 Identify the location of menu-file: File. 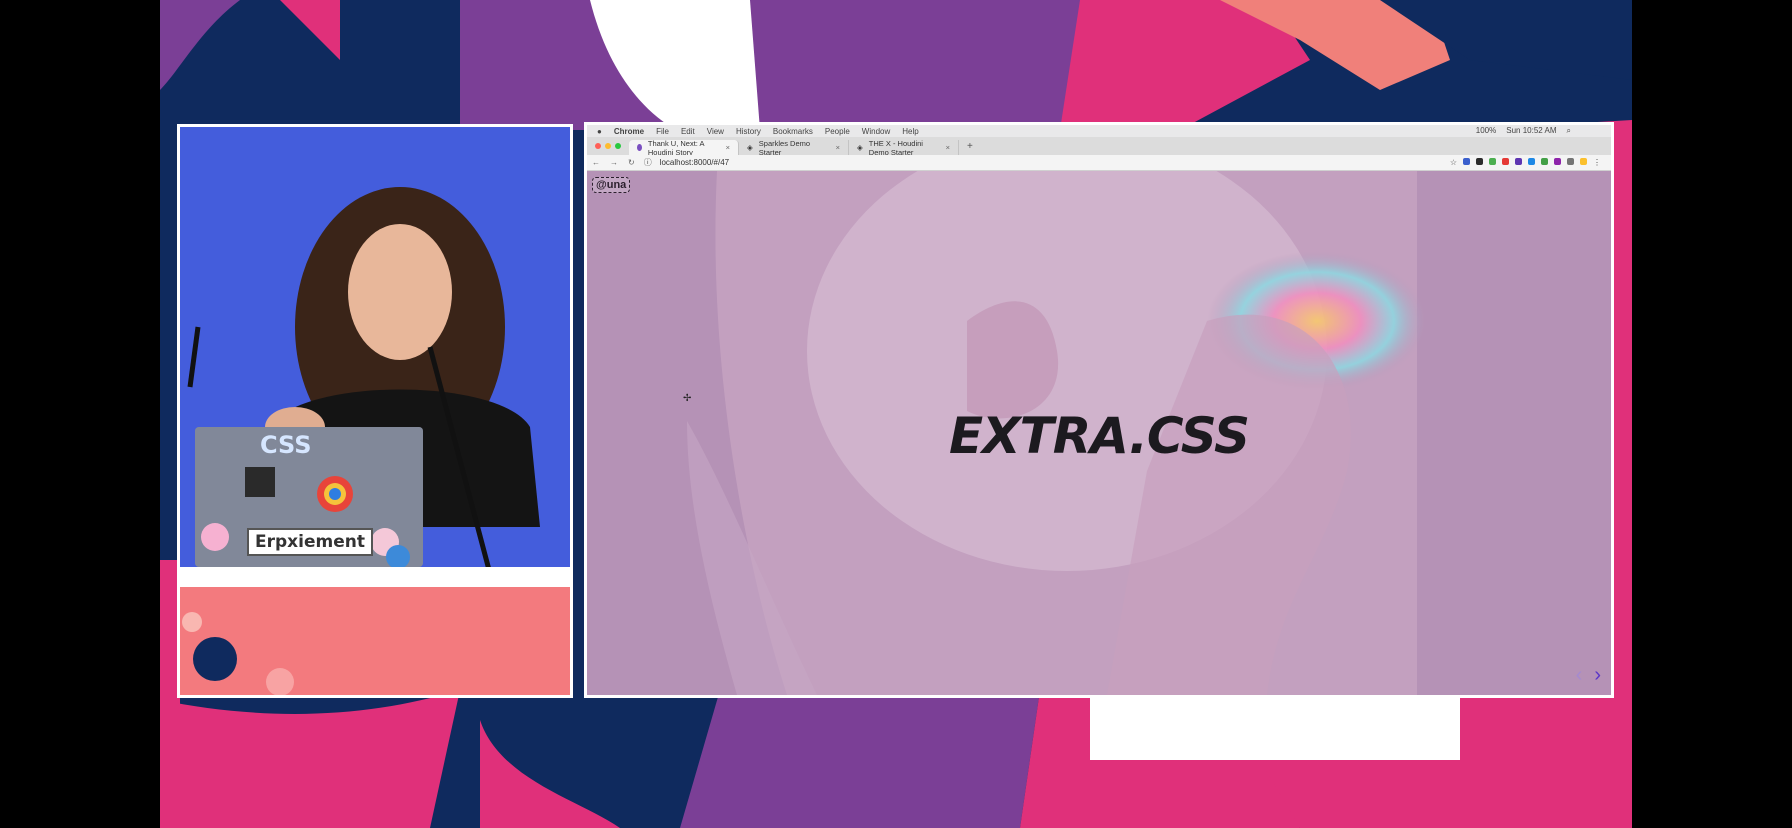
(662, 131).